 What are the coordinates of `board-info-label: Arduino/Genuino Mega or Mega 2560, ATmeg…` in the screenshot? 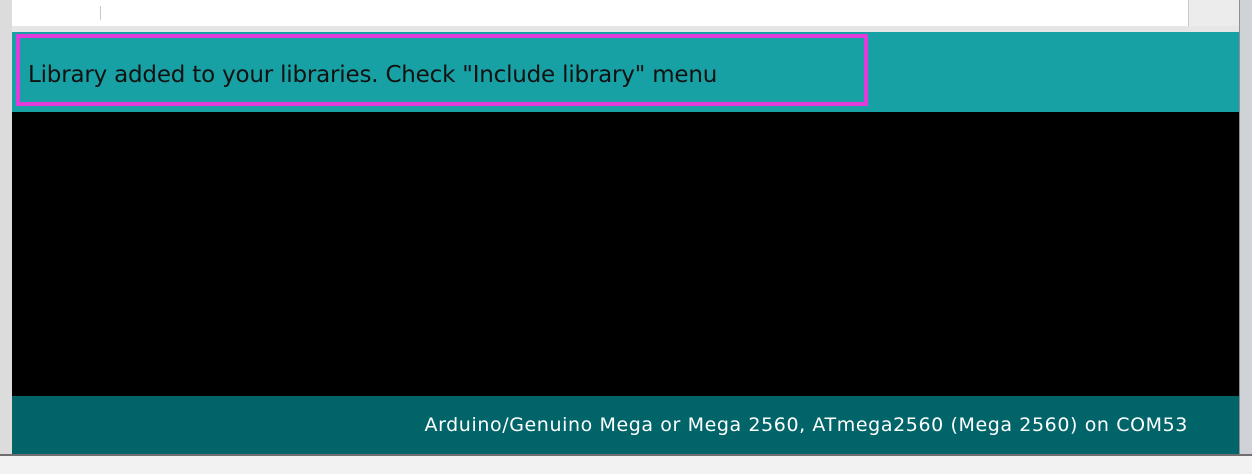 It's located at (806, 425).